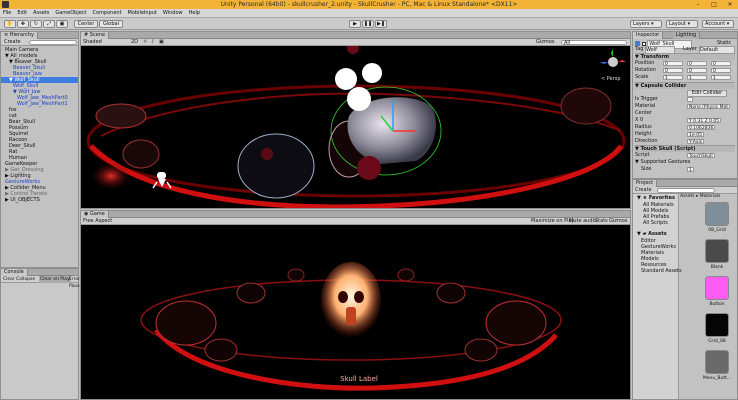 This screenshot has width=738, height=400. Describe the element at coordinates (730, 4) in the screenshot. I see `close-icon: ✕` at that location.